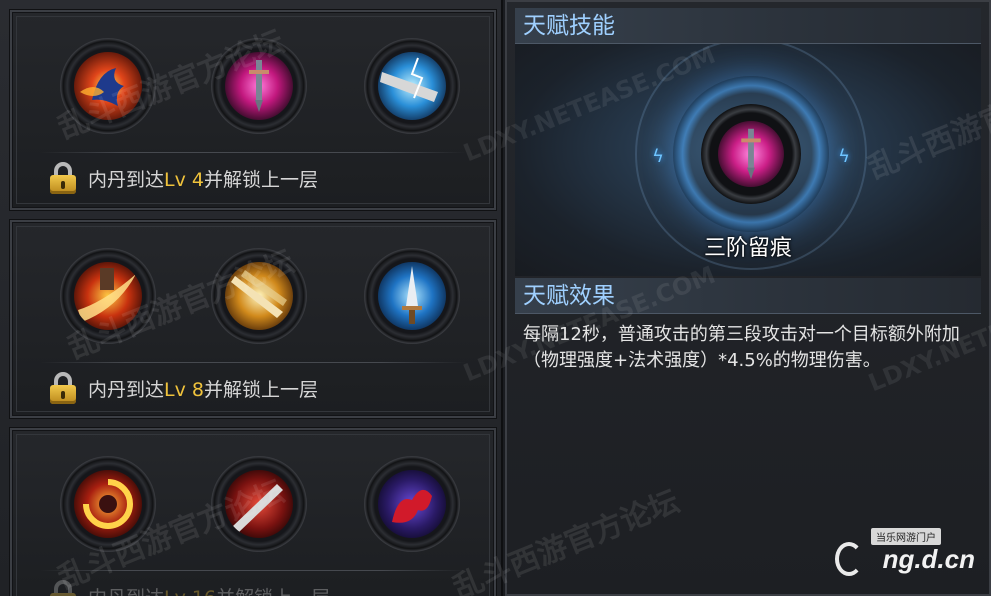 The height and width of the screenshot is (596, 991). Describe the element at coordinates (209, 589) in the screenshot. I see `unlock-text: 内丹到达Lv 16并解锁上一层` at that location.